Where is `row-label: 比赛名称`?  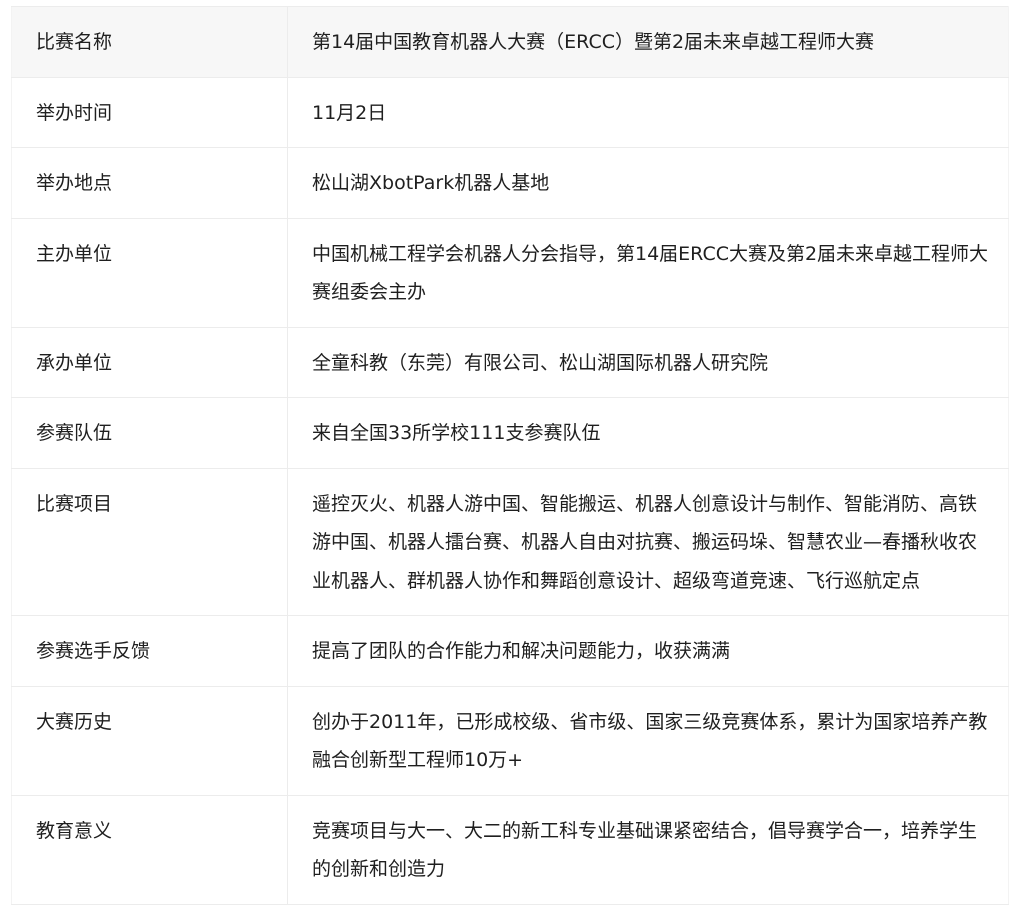 row-label: 比赛名称 is located at coordinates (149, 42).